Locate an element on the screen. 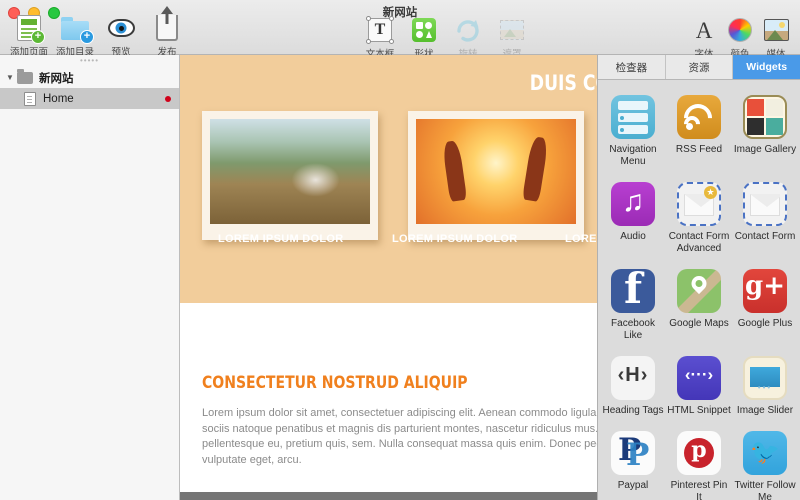  widget-paypal: Paypal is located at coordinates (633, 463).